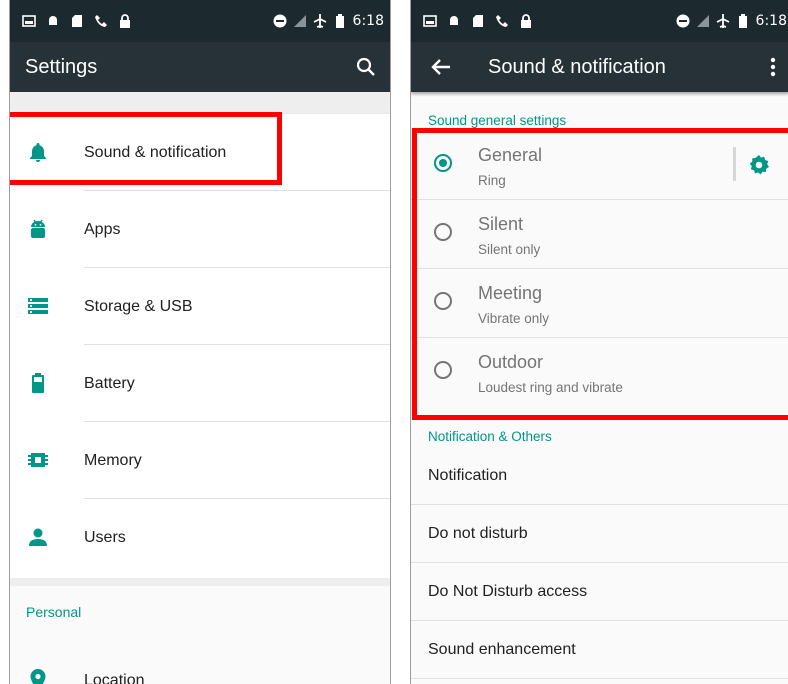 The width and height of the screenshot is (788, 684). I want to click on profile-option-meeting: Meeting Vibrate only, so click(599, 303).